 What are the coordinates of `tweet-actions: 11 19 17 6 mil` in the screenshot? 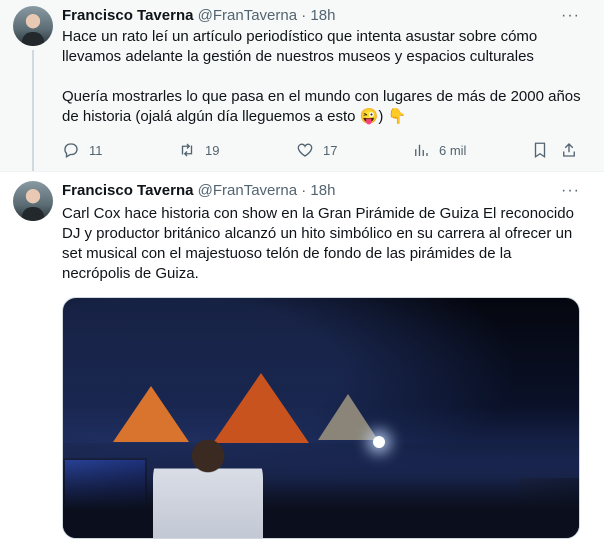 It's located at (322, 150).